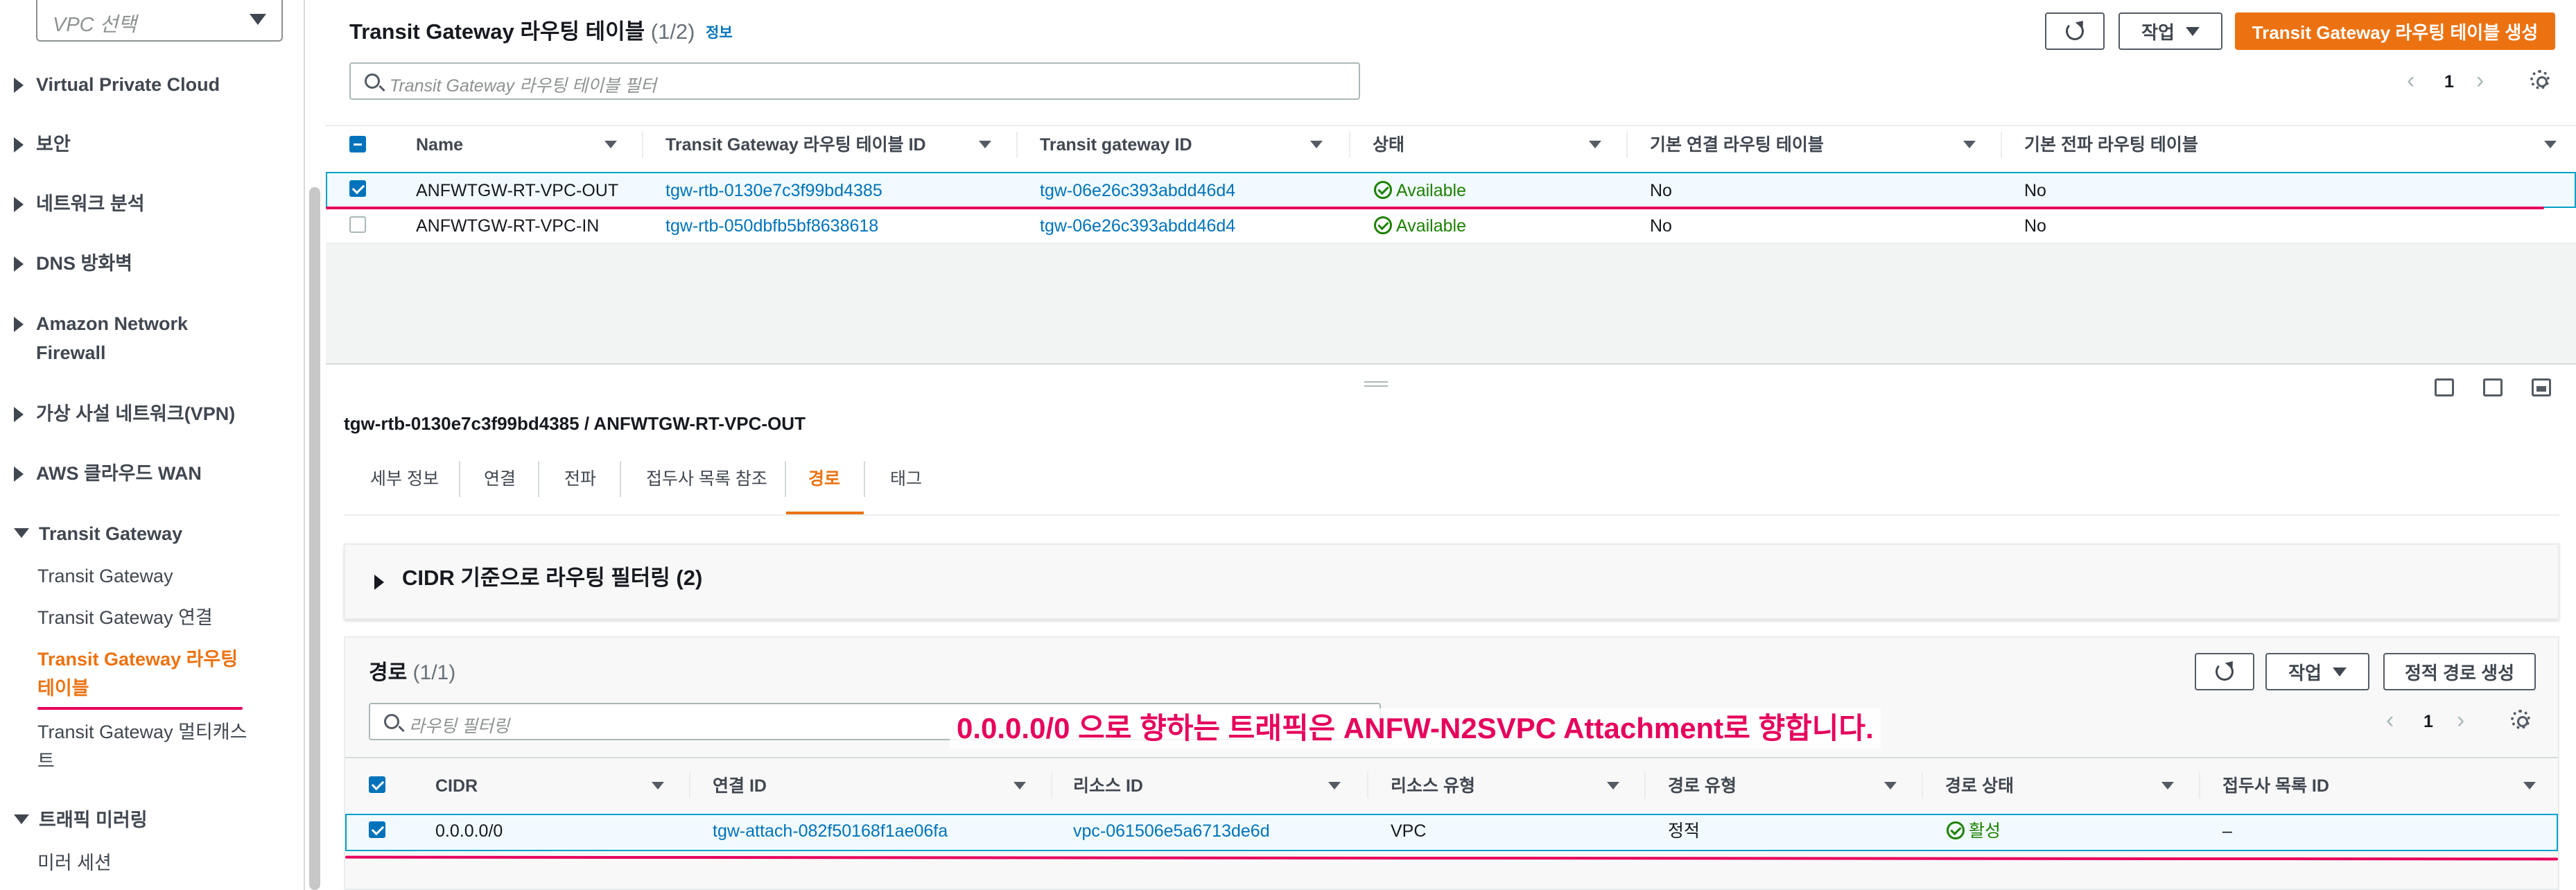 Image resolution: width=2576 pixels, height=890 pixels. What do you see at coordinates (459, 727) in the screenshot?
I see `search-placeholder: 라우팅 필터링` at bounding box center [459, 727].